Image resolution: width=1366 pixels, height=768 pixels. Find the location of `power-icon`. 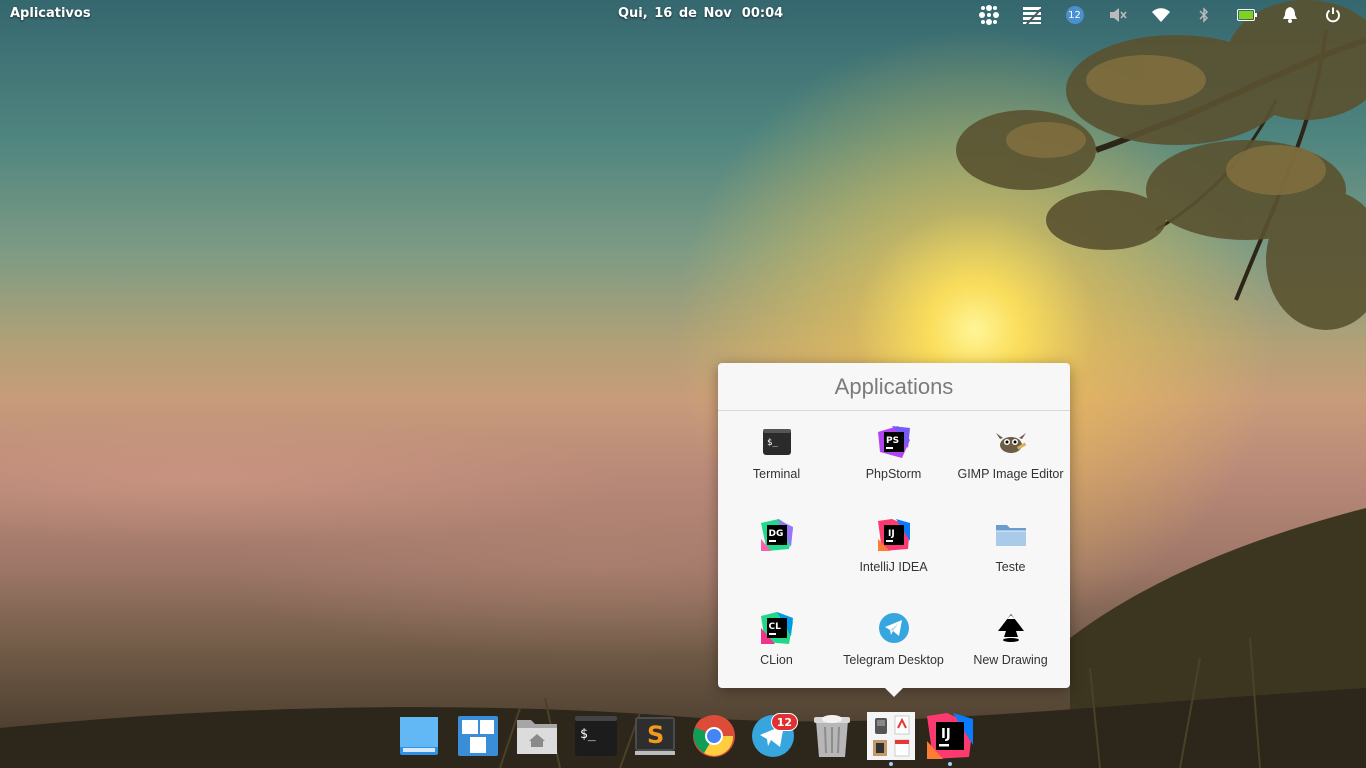

power-icon is located at coordinates (1332, 15).